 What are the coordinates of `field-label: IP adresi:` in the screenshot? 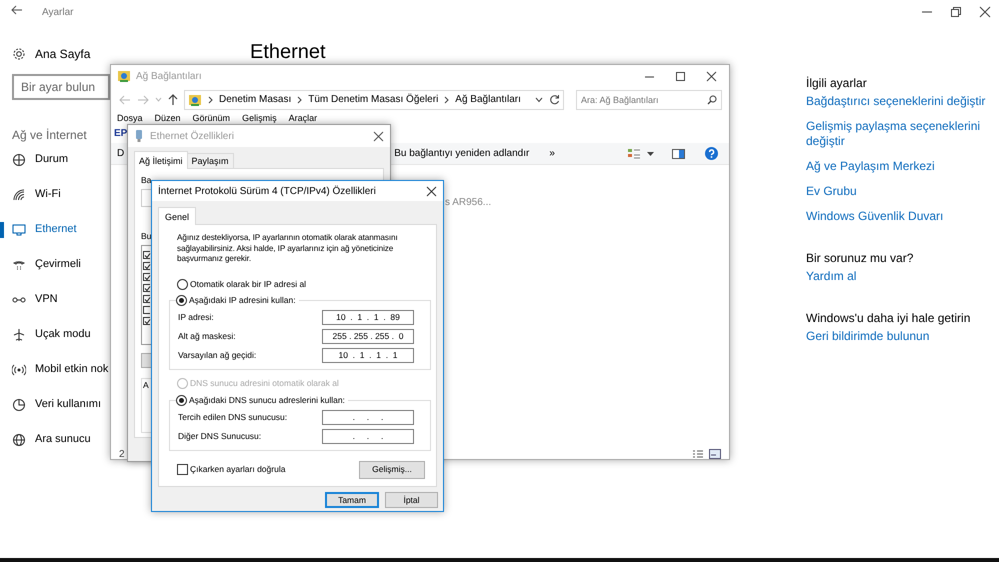 It's located at (196, 317).